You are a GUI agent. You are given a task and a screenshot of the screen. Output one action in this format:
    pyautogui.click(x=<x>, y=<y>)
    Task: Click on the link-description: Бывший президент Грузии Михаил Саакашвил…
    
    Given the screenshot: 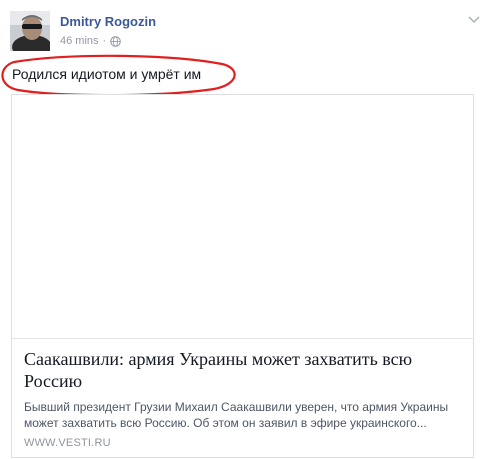 What is the action you would take?
    pyautogui.click(x=236, y=415)
    